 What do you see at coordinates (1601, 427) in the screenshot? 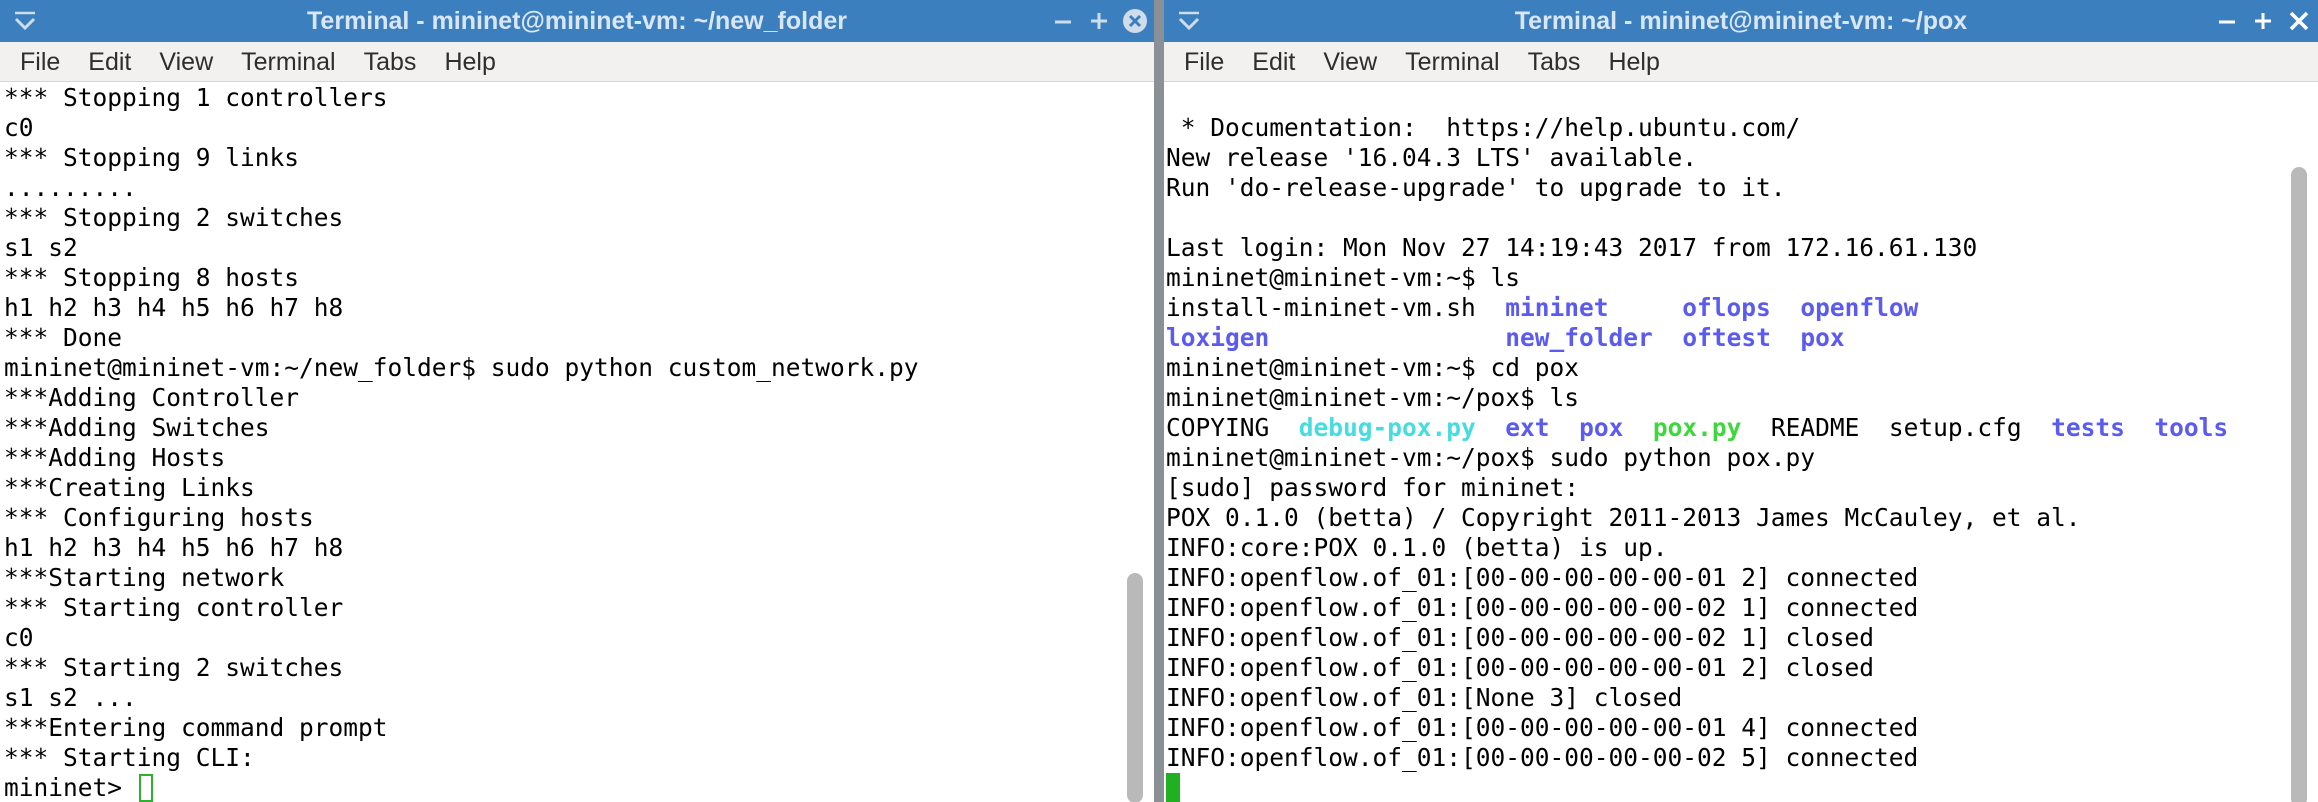
I see `ls-entry-dir: pox` at bounding box center [1601, 427].